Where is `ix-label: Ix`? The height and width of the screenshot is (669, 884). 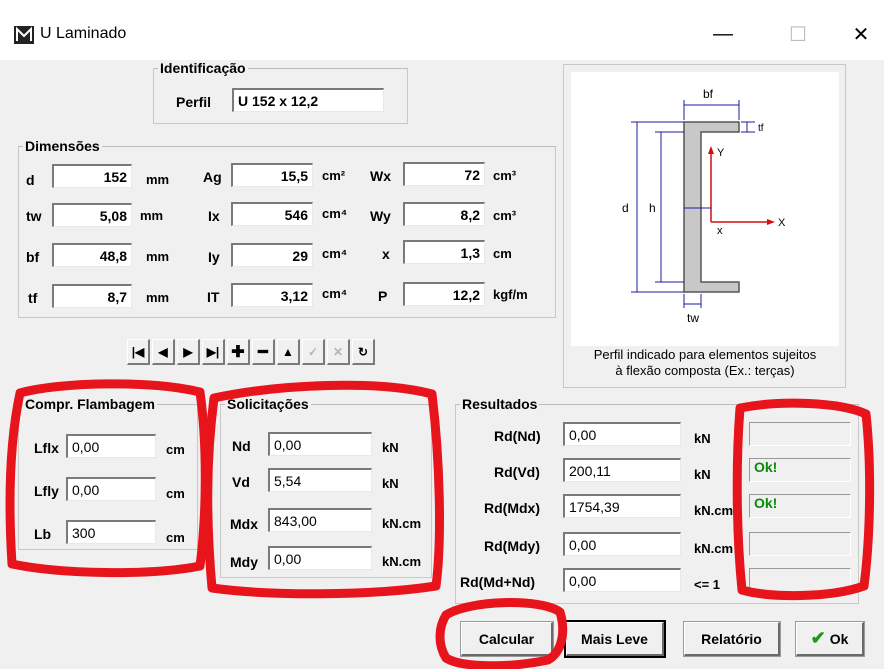 ix-label: Ix is located at coordinates (214, 216).